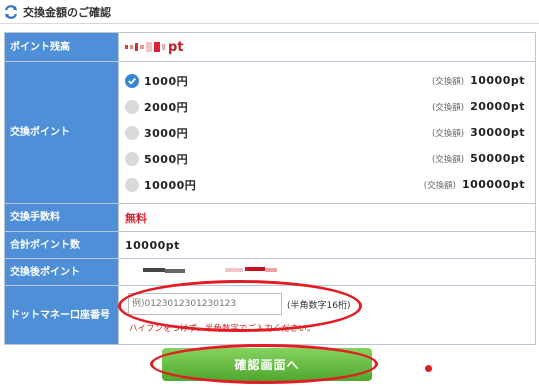 The width and height of the screenshot is (539, 386). I want to click on section-header: 交換金額のご確認, so click(269, 12).